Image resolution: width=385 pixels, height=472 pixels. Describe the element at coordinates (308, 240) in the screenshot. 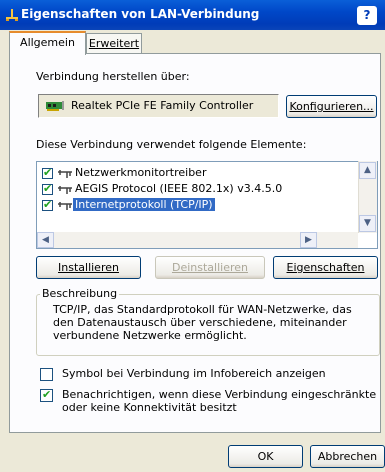

I see `scroll-right-button: ▶` at that location.